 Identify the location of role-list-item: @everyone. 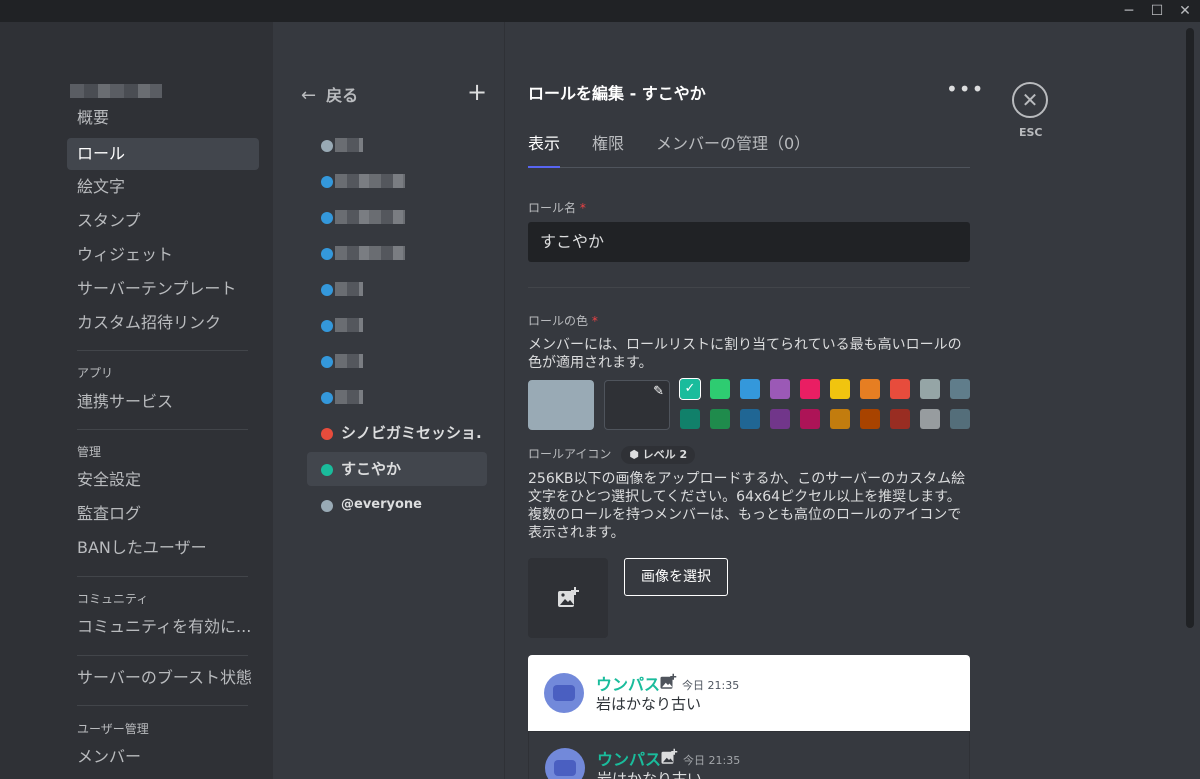
(397, 505).